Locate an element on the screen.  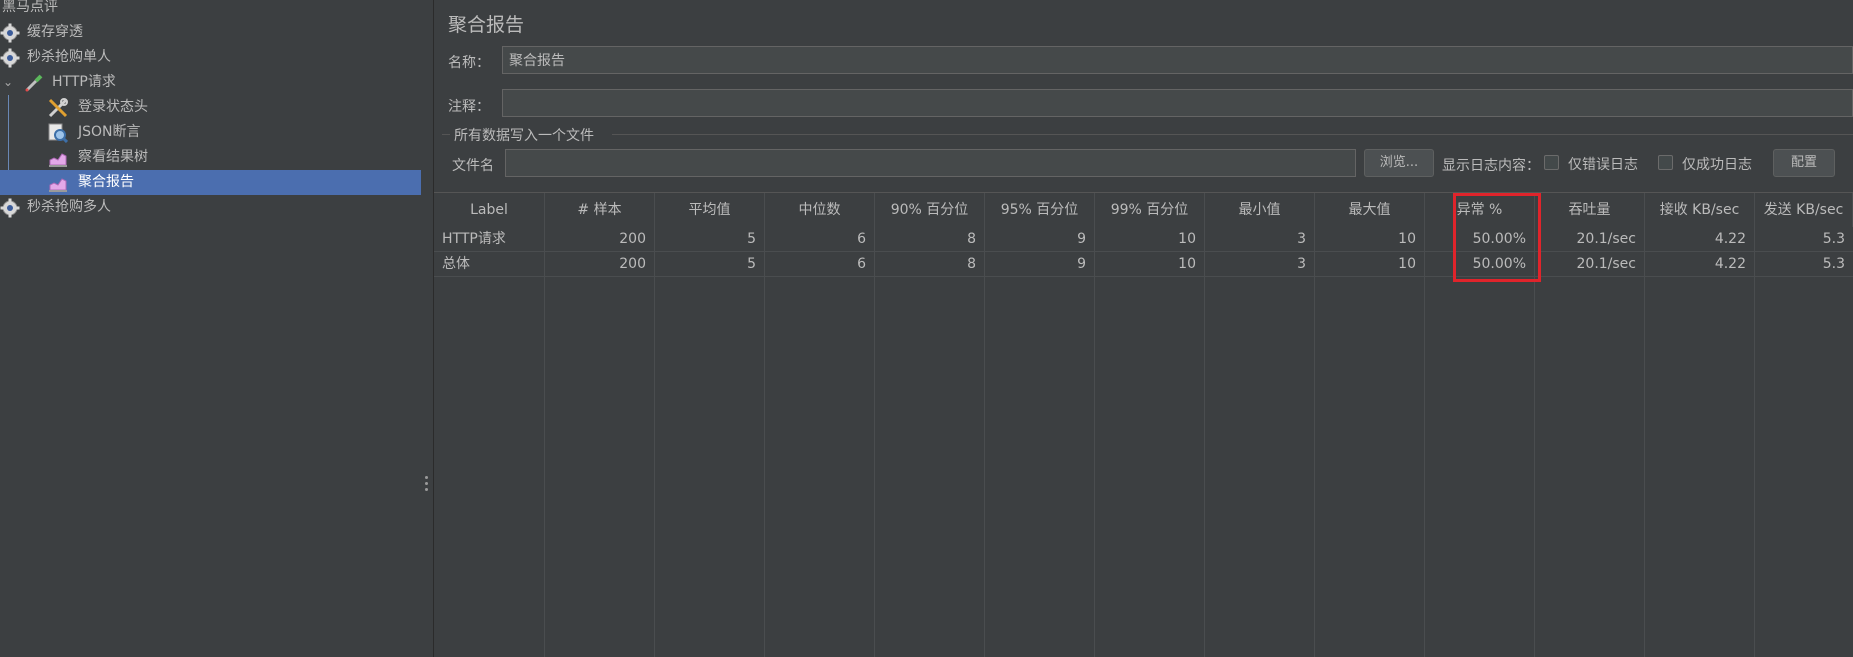
filename-field is located at coordinates (930, 163).